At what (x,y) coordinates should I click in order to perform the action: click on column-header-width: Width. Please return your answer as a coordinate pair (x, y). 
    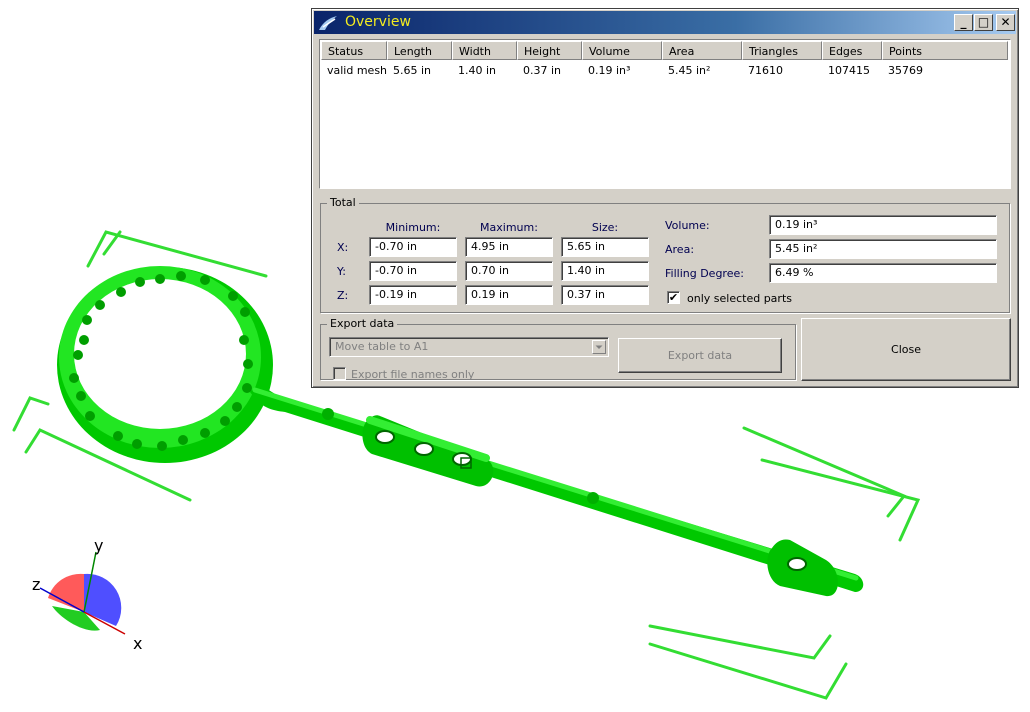
    Looking at the image, I should click on (484, 50).